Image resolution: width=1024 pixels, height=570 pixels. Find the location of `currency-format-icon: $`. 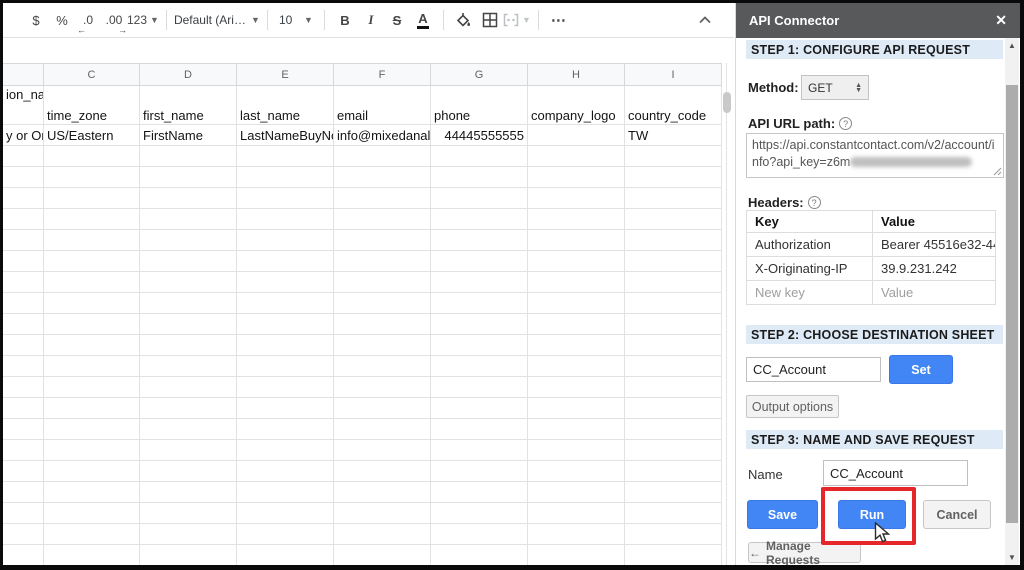

currency-format-icon: $ is located at coordinates (36, 20).